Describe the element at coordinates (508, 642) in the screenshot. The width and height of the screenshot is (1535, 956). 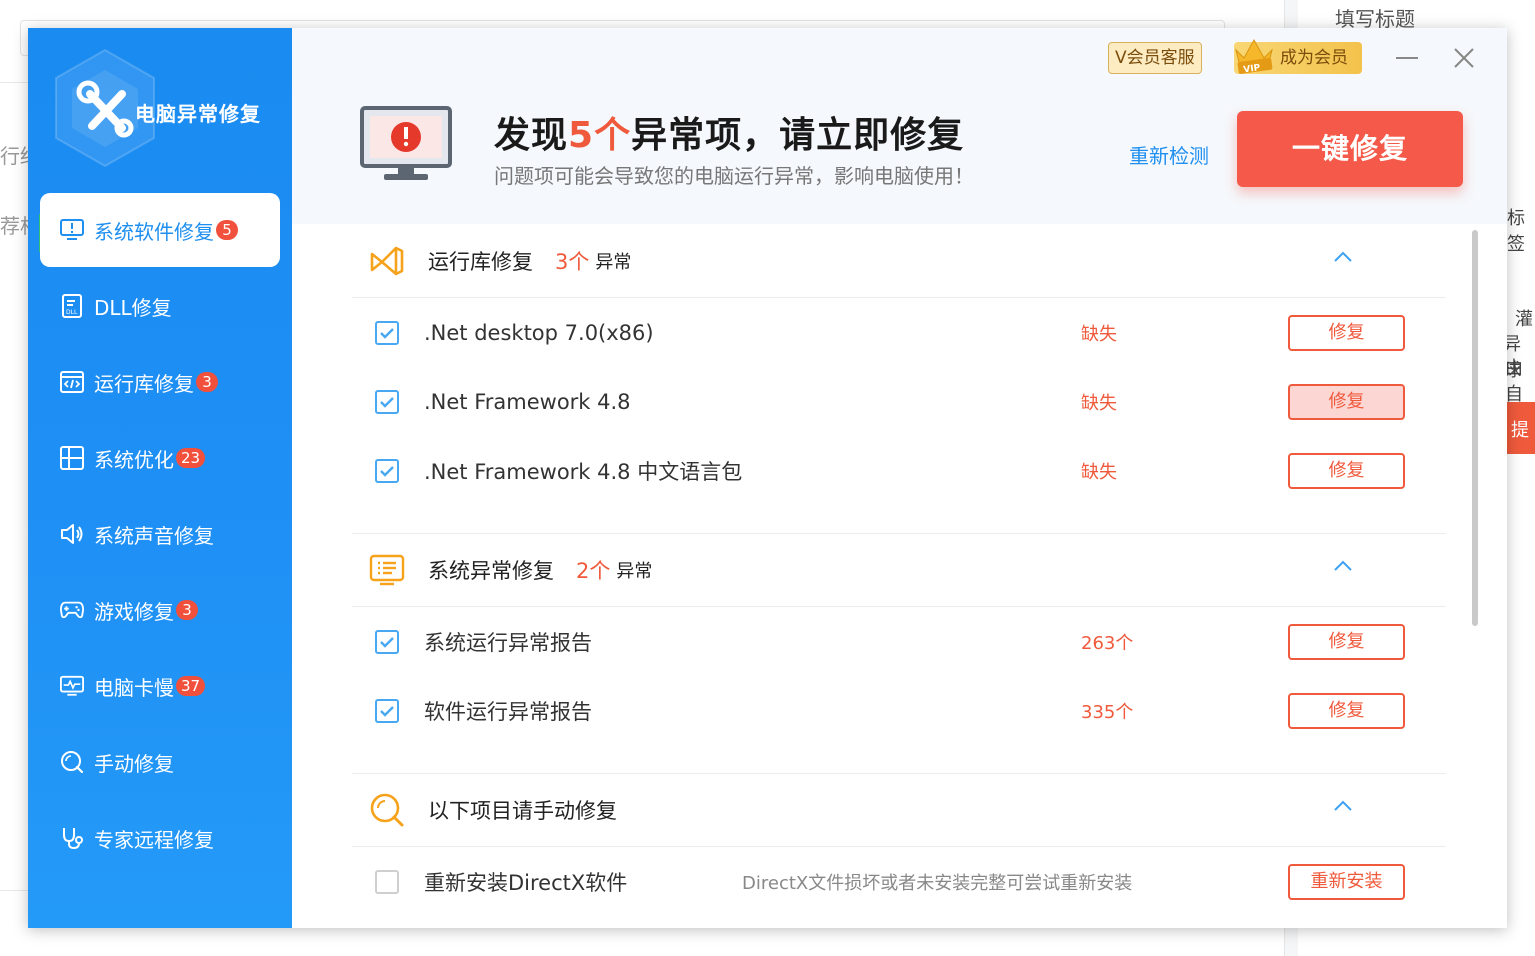
I see `issue-name: 系统运行异常报告` at that location.